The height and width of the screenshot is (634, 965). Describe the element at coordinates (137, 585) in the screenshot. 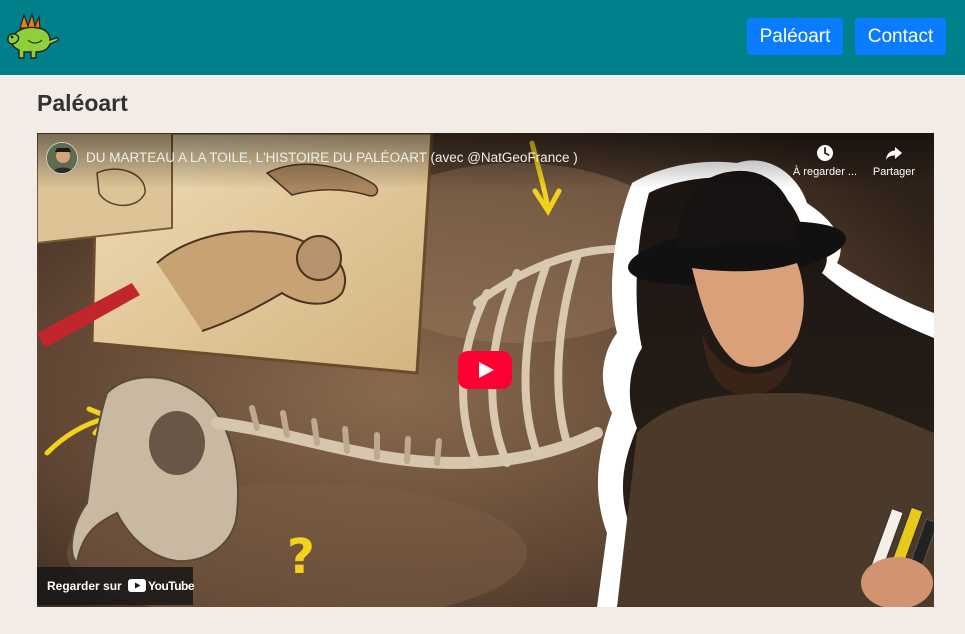

I see `youtube-logo-icon` at that location.